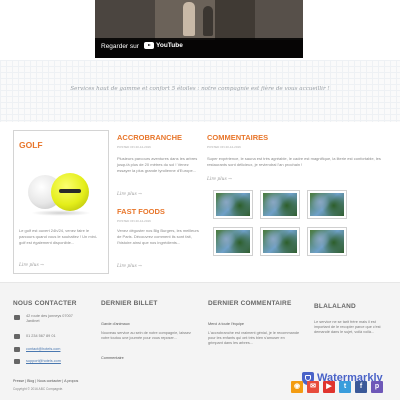 The image size is (400, 400). What do you see at coordinates (149, 137) in the screenshot?
I see `accrobranche-title: ACCROBRANCHE` at bounding box center [149, 137].